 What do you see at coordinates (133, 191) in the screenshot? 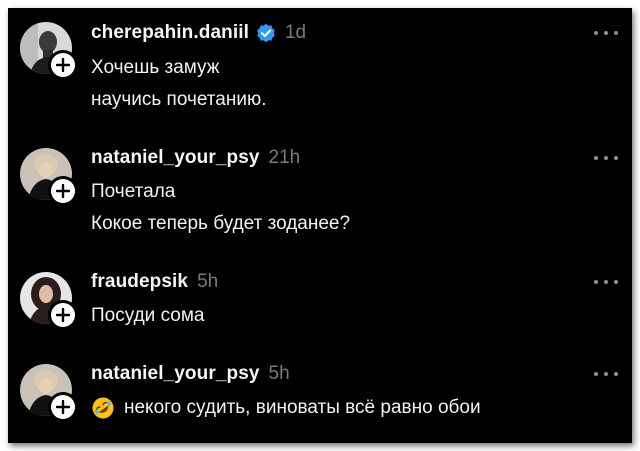
I see `comment-text-line: Почетала` at bounding box center [133, 191].